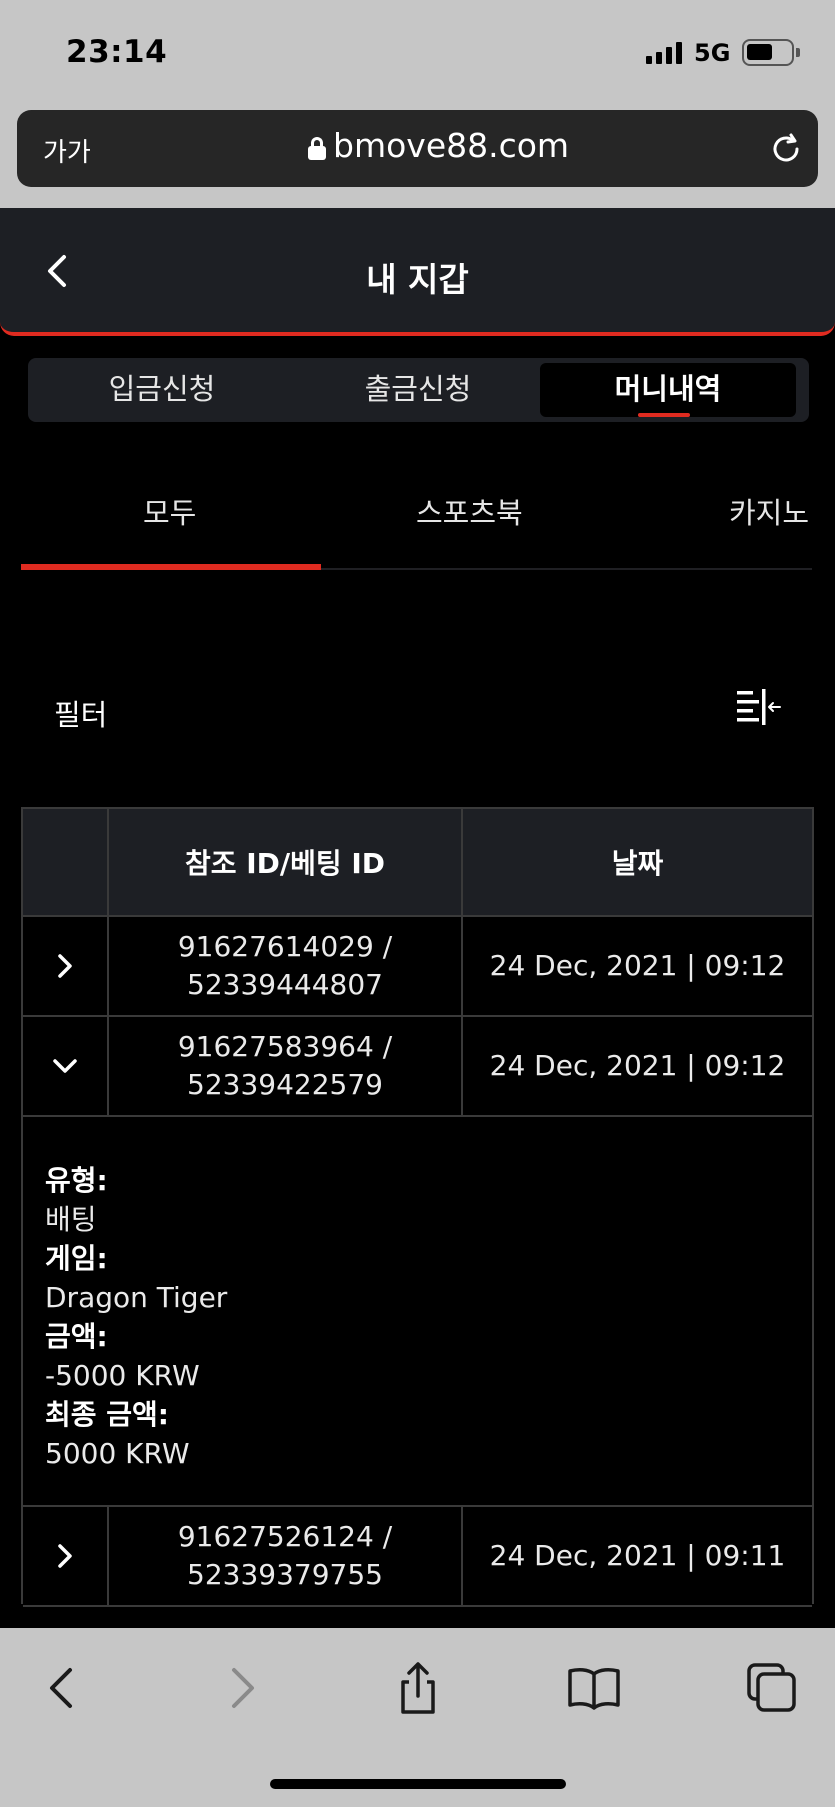  What do you see at coordinates (107, 1414) in the screenshot?
I see `final-amount-label: 최종 금액:` at bounding box center [107, 1414].